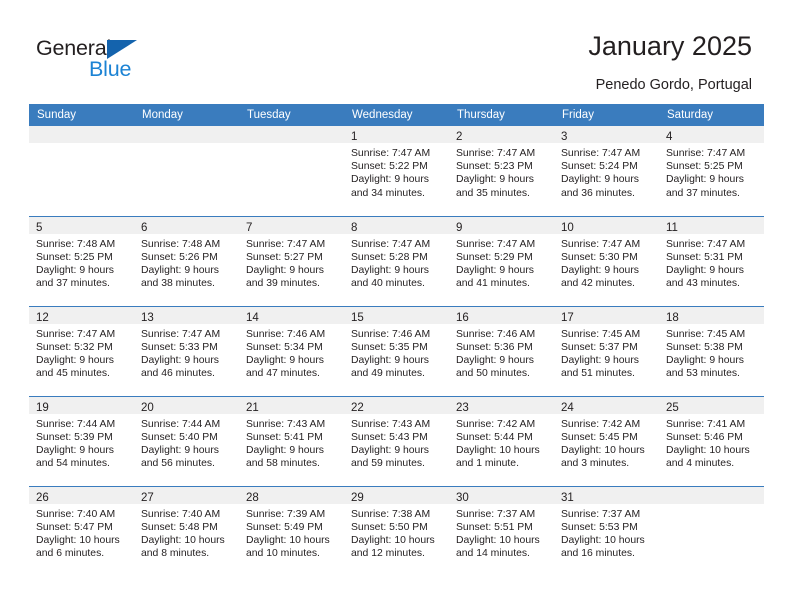 This screenshot has height=612, width=792. Describe the element at coordinates (599, 347) in the screenshot. I see `sunset-time: Sunset: 5:37 PM` at that location.